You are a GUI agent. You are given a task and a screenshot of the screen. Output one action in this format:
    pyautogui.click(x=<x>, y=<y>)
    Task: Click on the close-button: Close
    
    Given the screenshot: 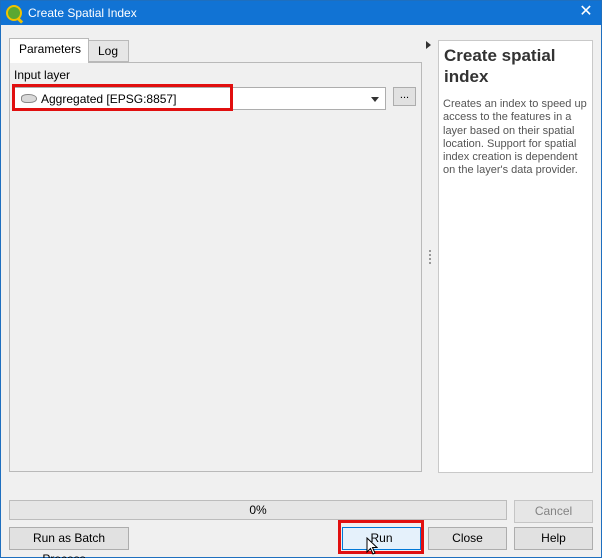 What is the action you would take?
    pyautogui.click(x=467, y=538)
    